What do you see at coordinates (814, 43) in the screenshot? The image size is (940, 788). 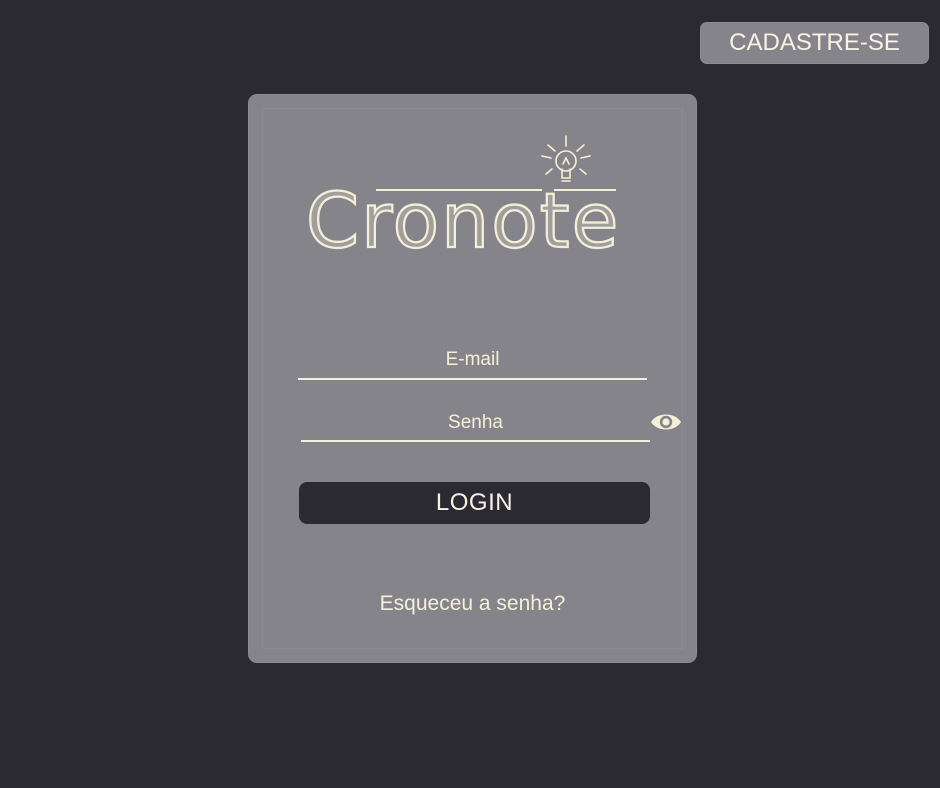 I see `signup-button: CADASTRE-SE` at bounding box center [814, 43].